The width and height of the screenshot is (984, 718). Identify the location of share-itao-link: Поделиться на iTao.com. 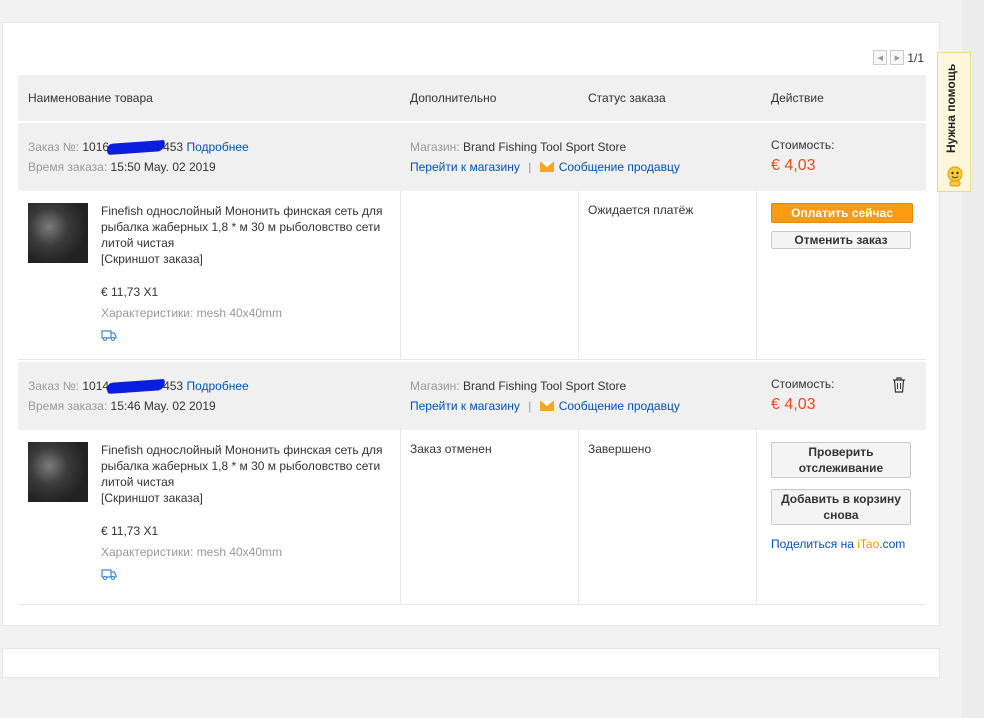
(838, 544).